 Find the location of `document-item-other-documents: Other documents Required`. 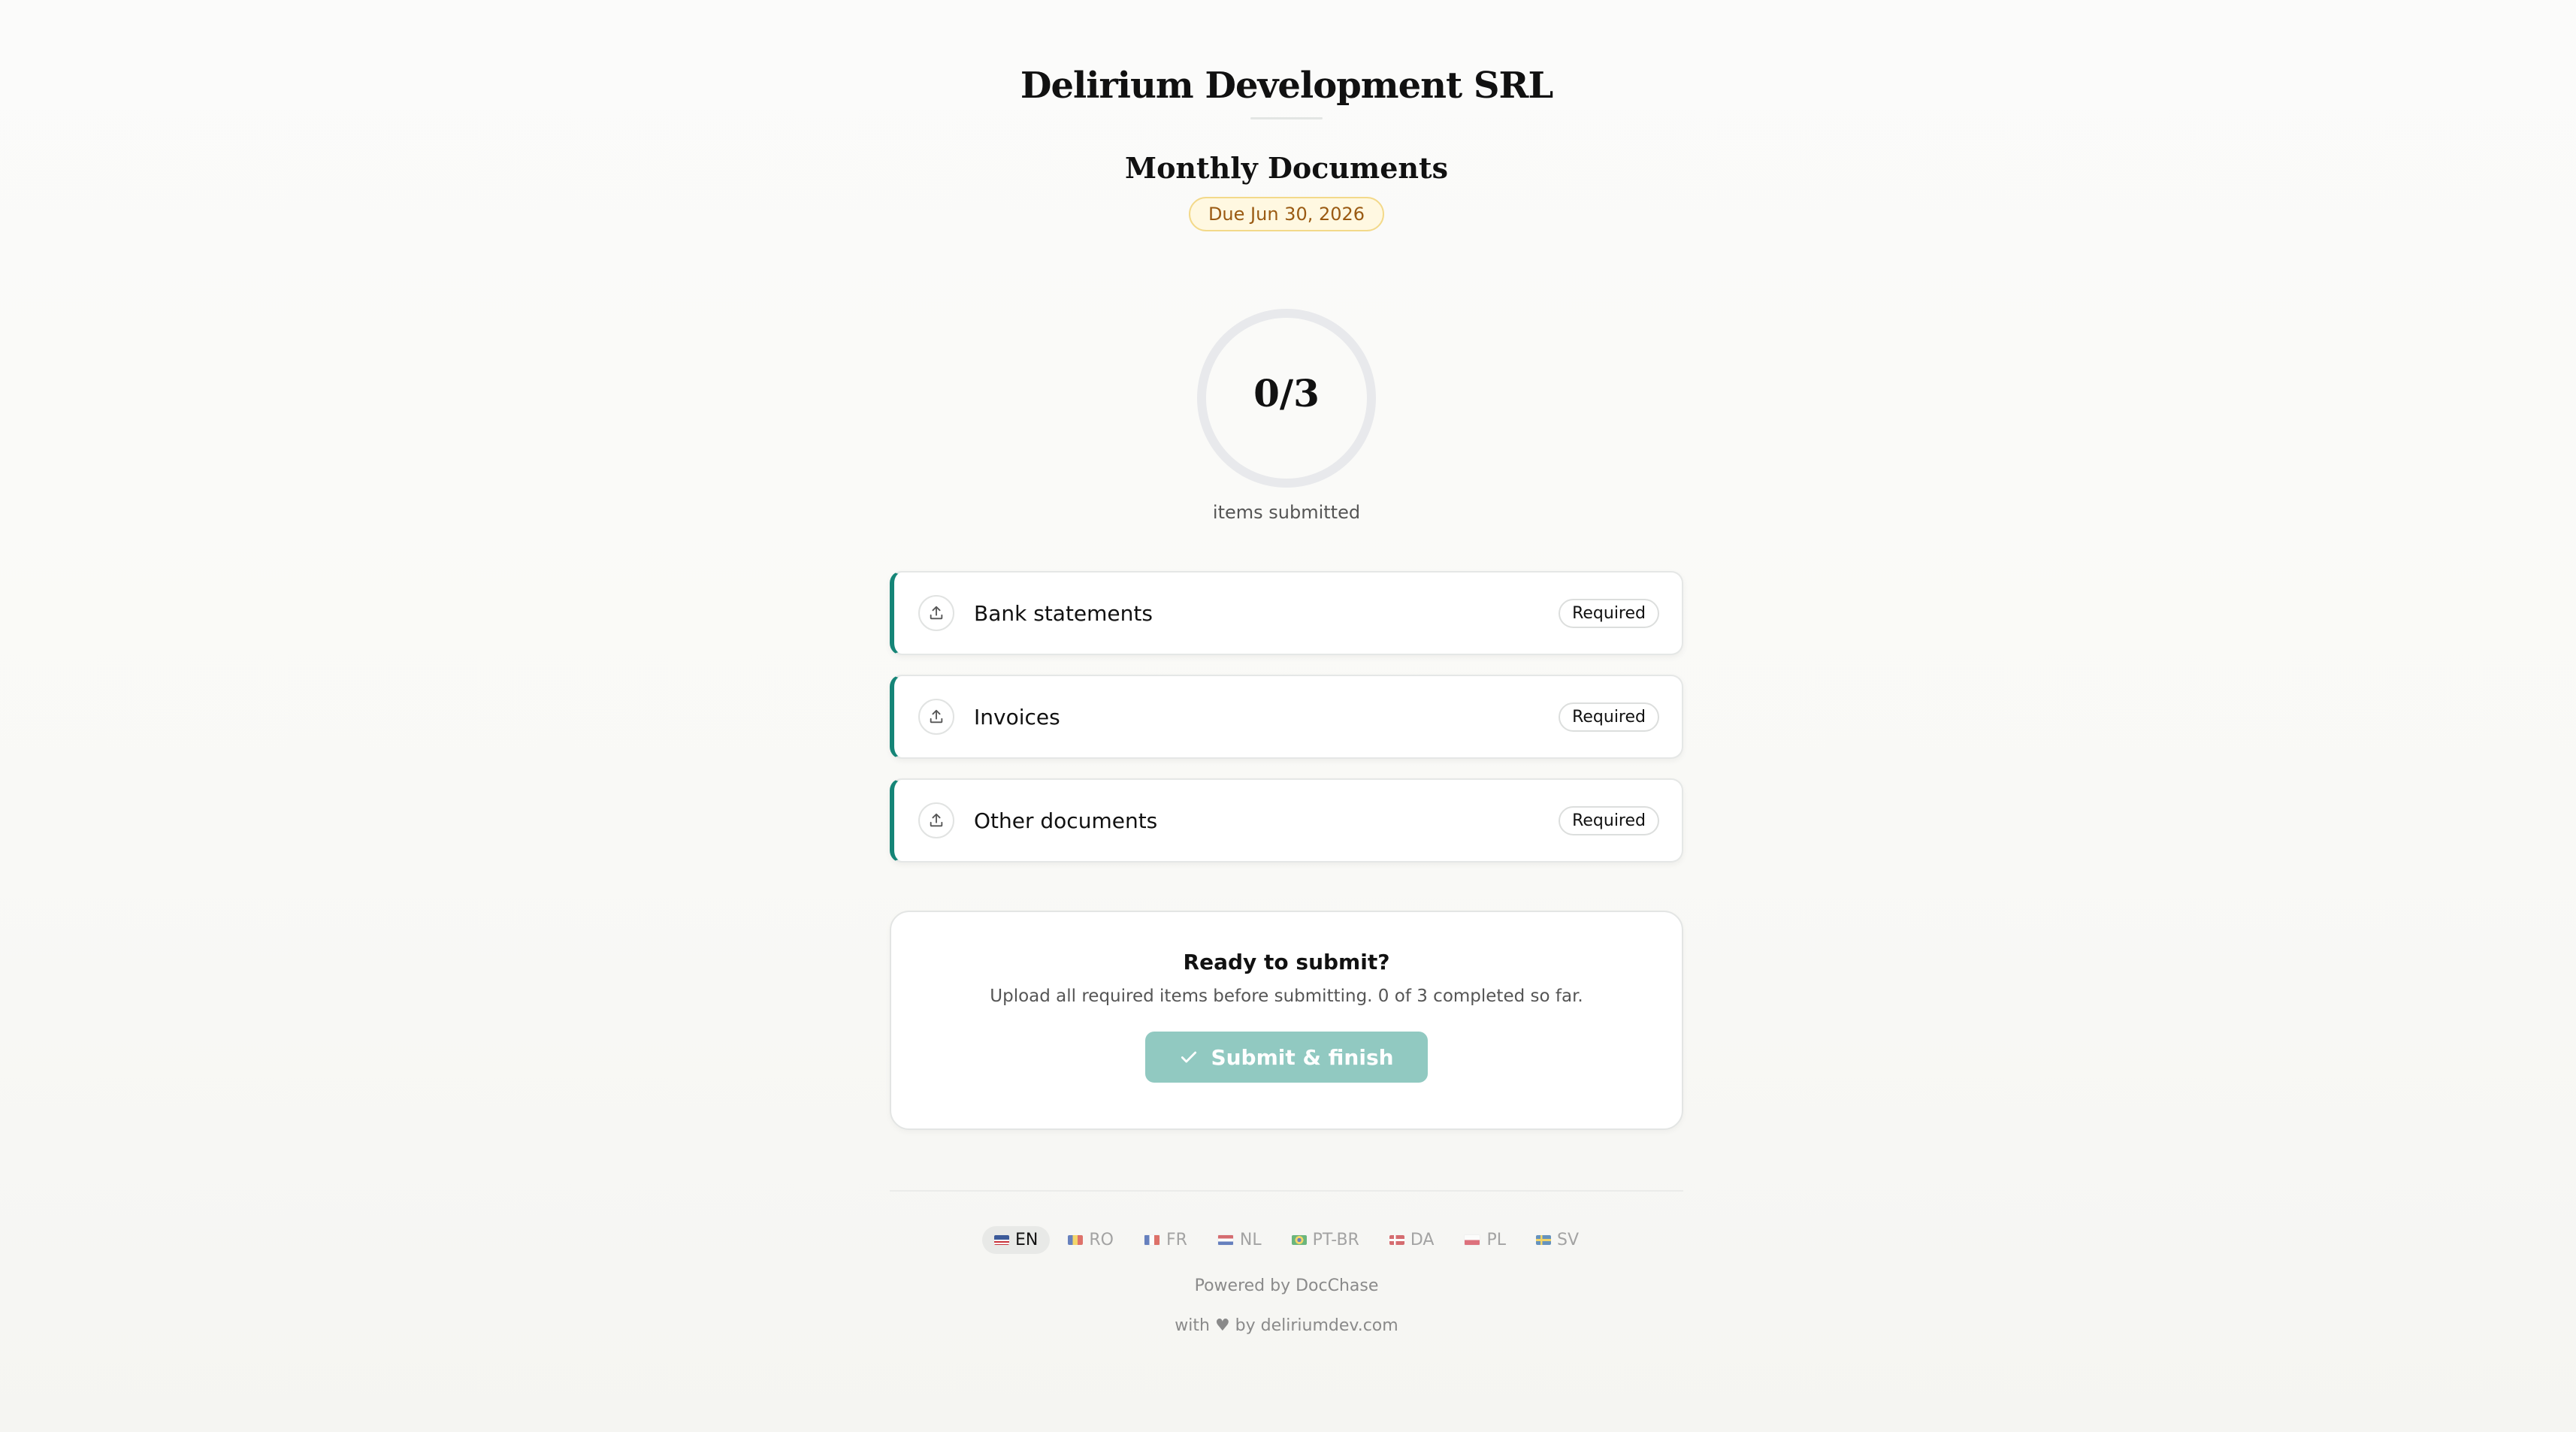

document-item-other-documents: Other documents Required is located at coordinates (1286, 820).